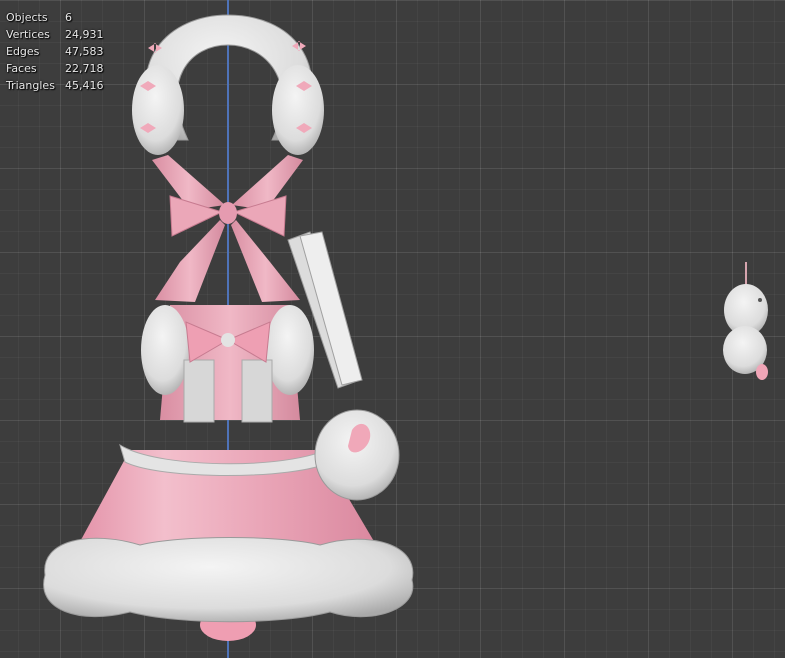  What do you see at coordinates (227, 364) in the screenshot?
I see `dress-bodice-object` at bounding box center [227, 364].